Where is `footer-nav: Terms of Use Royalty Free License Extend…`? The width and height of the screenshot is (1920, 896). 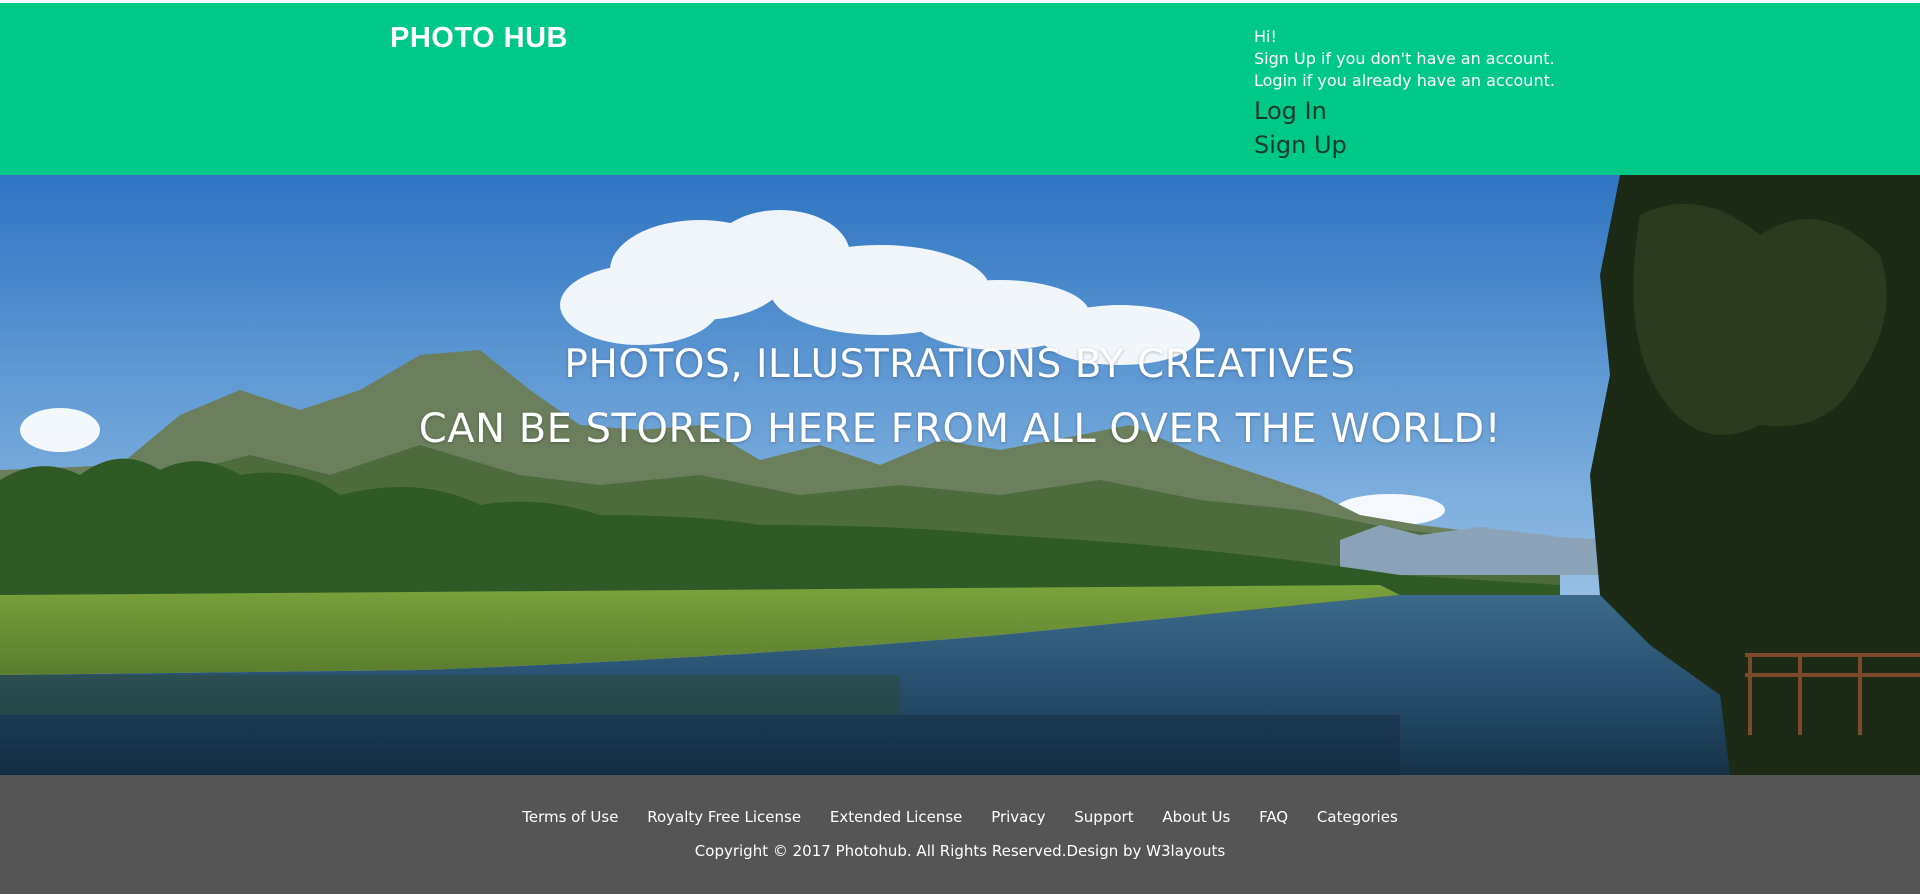
footer-nav: Terms of Use Royalty Free License Extend… is located at coordinates (960, 817).